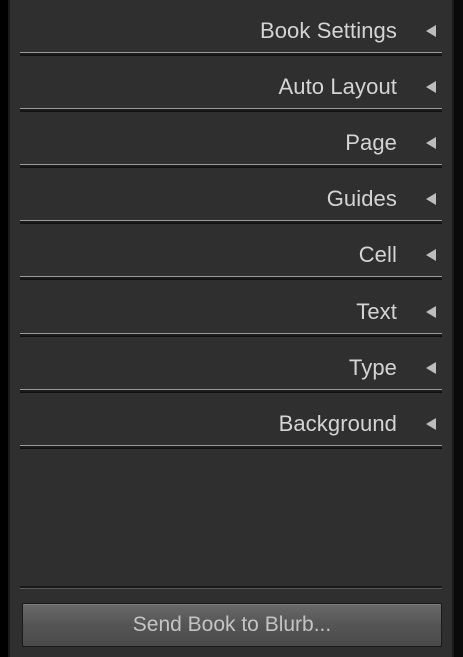 Image resolution: width=463 pixels, height=657 pixels. What do you see at coordinates (458, 328) in the screenshot?
I see `scroll-edge` at bounding box center [458, 328].